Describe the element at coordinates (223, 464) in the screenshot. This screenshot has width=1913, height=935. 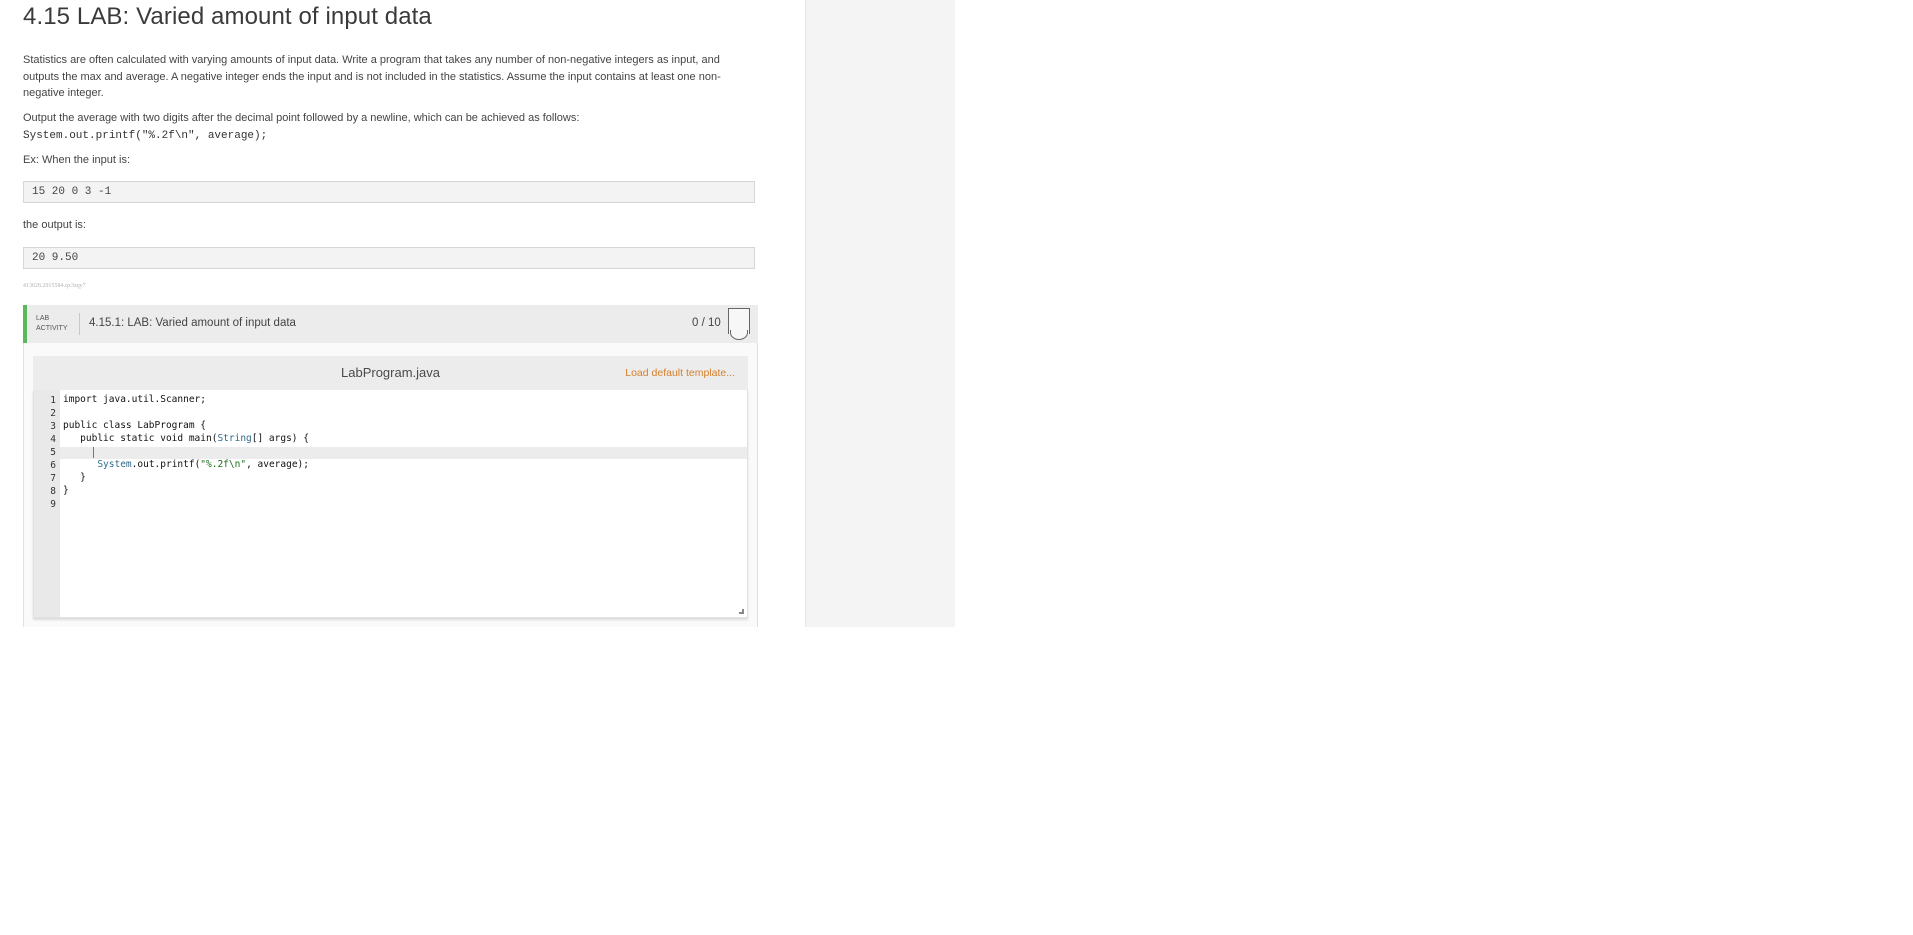
I see `code-token-string: "%.2f\n"` at that location.